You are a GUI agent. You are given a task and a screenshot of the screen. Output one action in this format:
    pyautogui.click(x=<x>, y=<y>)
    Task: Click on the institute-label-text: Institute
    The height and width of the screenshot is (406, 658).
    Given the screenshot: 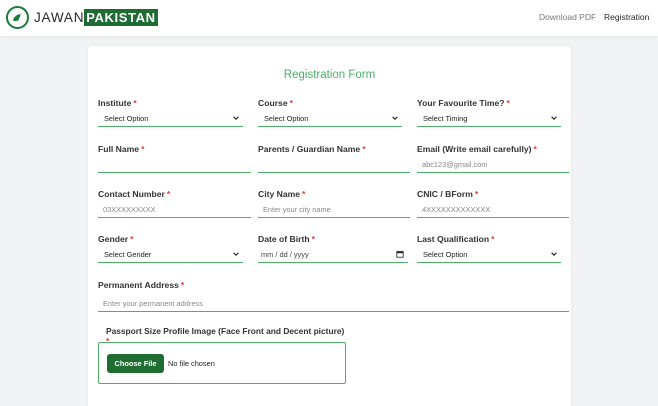 What is the action you would take?
    pyautogui.click(x=115, y=103)
    